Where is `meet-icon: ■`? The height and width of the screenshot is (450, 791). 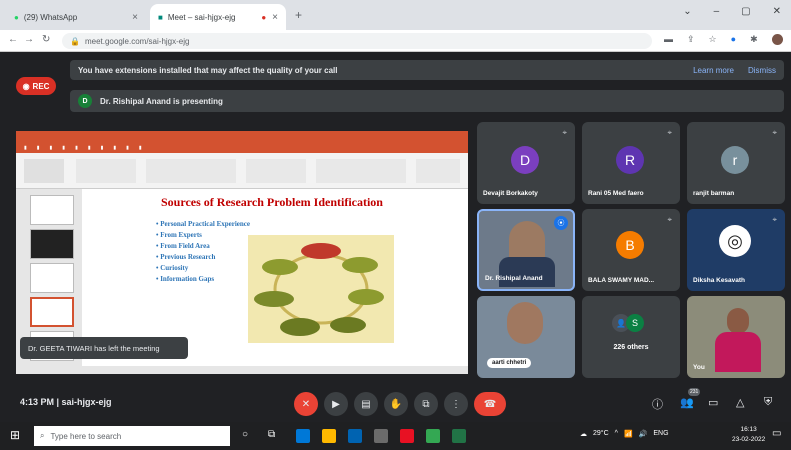
meet-icon: ■ is located at coordinates (160, 17).